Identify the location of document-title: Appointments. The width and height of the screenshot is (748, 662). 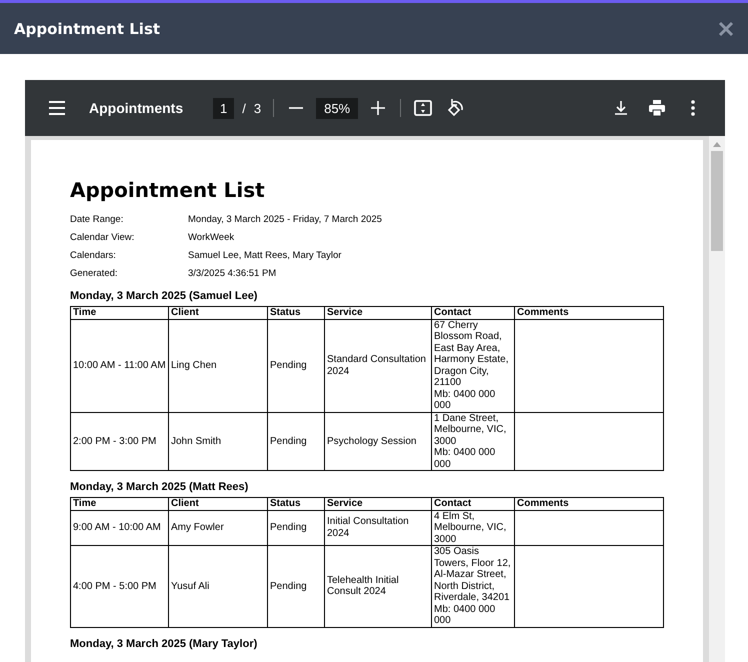
(136, 108).